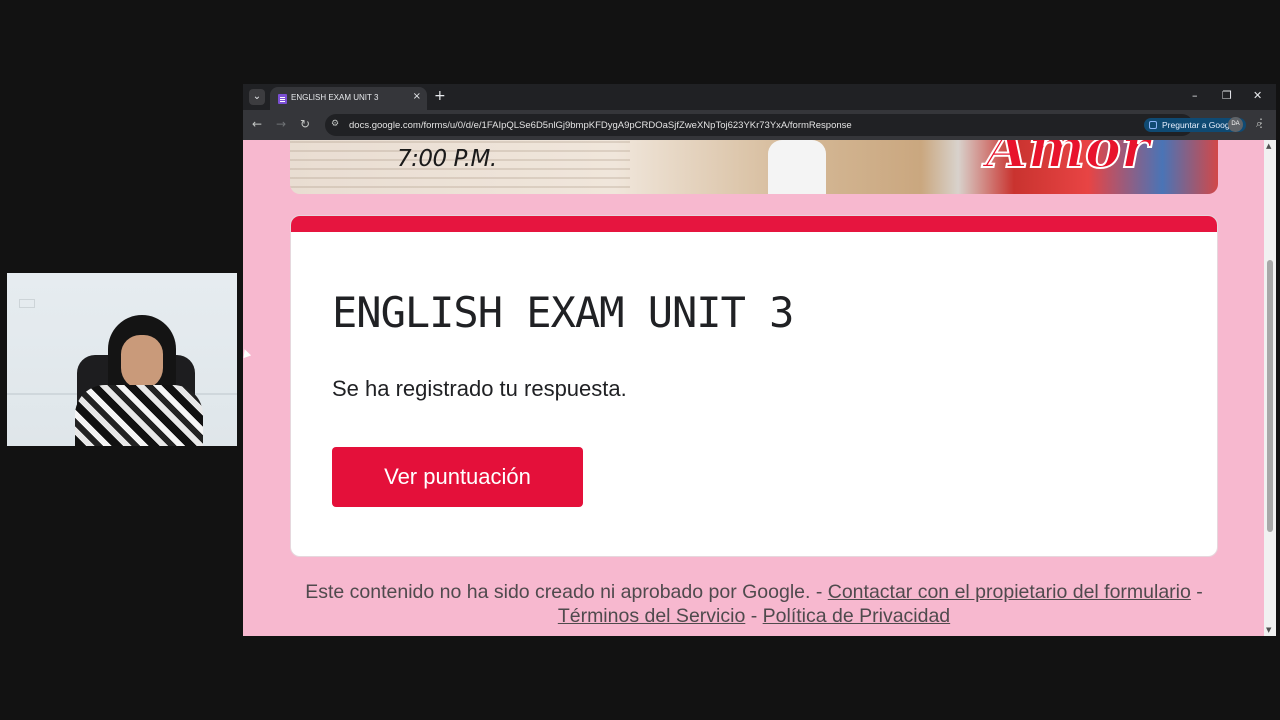 This screenshot has width=1280, height=720. I want to click on tab-search-button: ⌄, so click(257, 97).